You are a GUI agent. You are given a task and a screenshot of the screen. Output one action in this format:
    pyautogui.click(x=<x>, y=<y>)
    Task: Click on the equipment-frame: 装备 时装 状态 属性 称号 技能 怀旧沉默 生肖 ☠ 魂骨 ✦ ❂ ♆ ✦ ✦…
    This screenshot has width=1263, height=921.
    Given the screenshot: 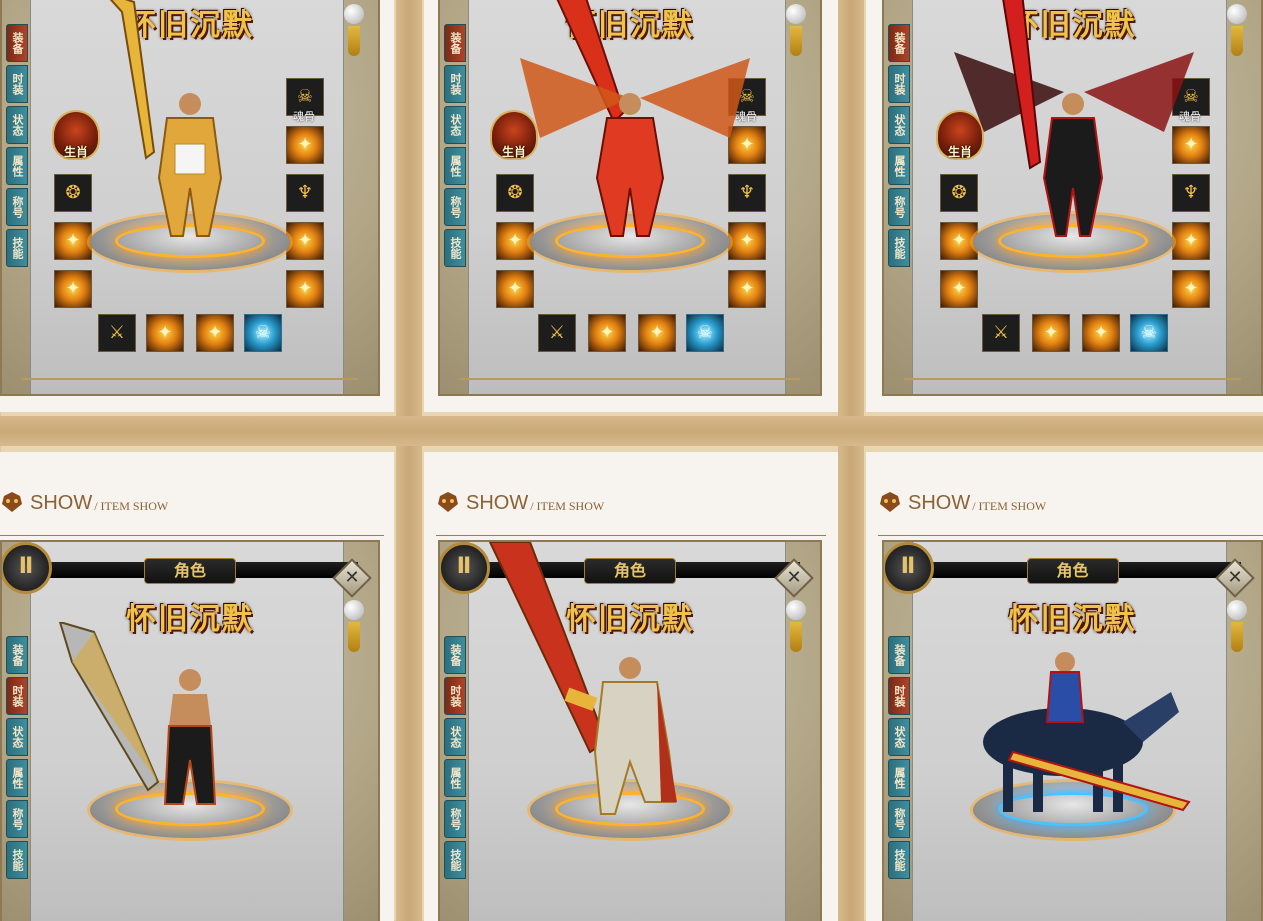 What is the action you would take?
    pyautogui.click(x=1072, y=198)
    